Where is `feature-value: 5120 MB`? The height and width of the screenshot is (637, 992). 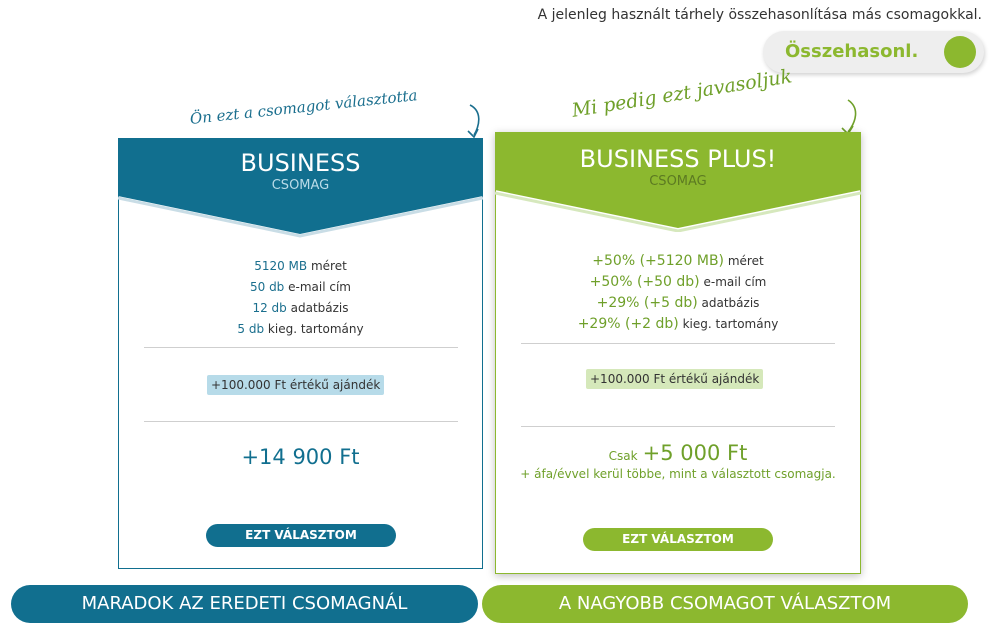 feature-value: 5120 MB is located at coordinates (281, 266).